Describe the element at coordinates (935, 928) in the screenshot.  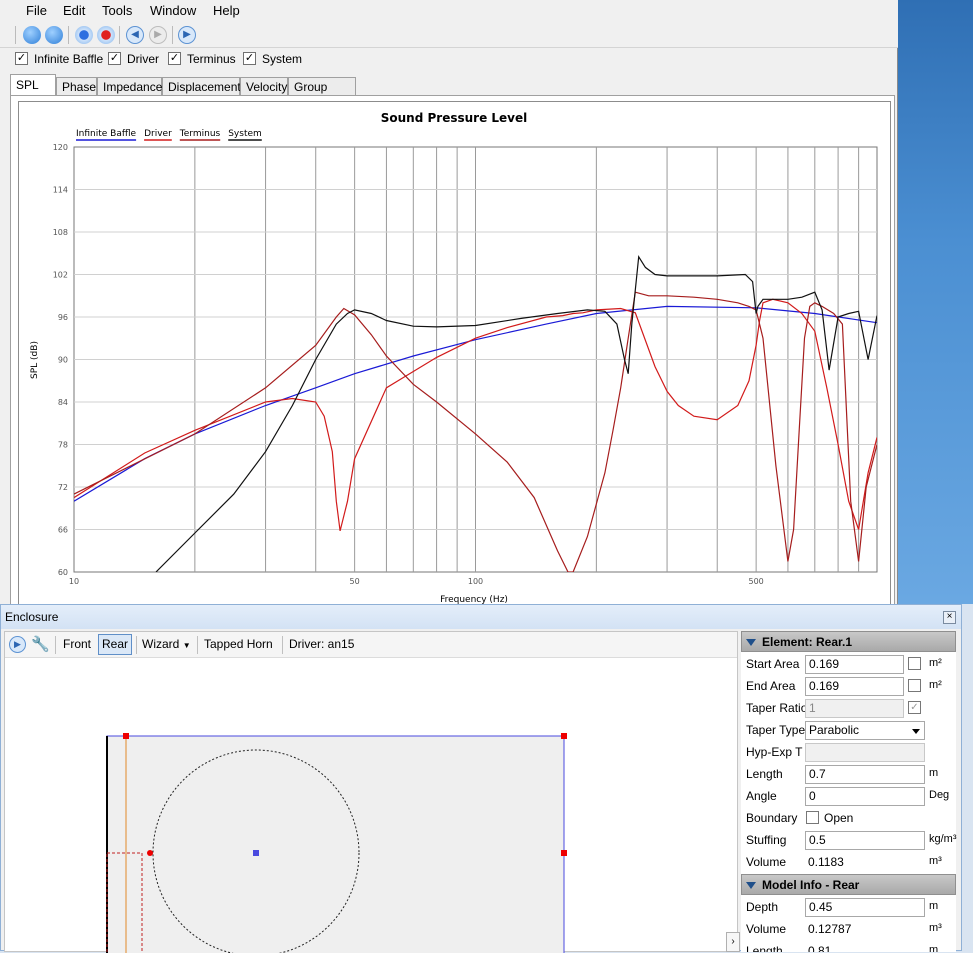
I see `model-volume-unit: m³` at that location.